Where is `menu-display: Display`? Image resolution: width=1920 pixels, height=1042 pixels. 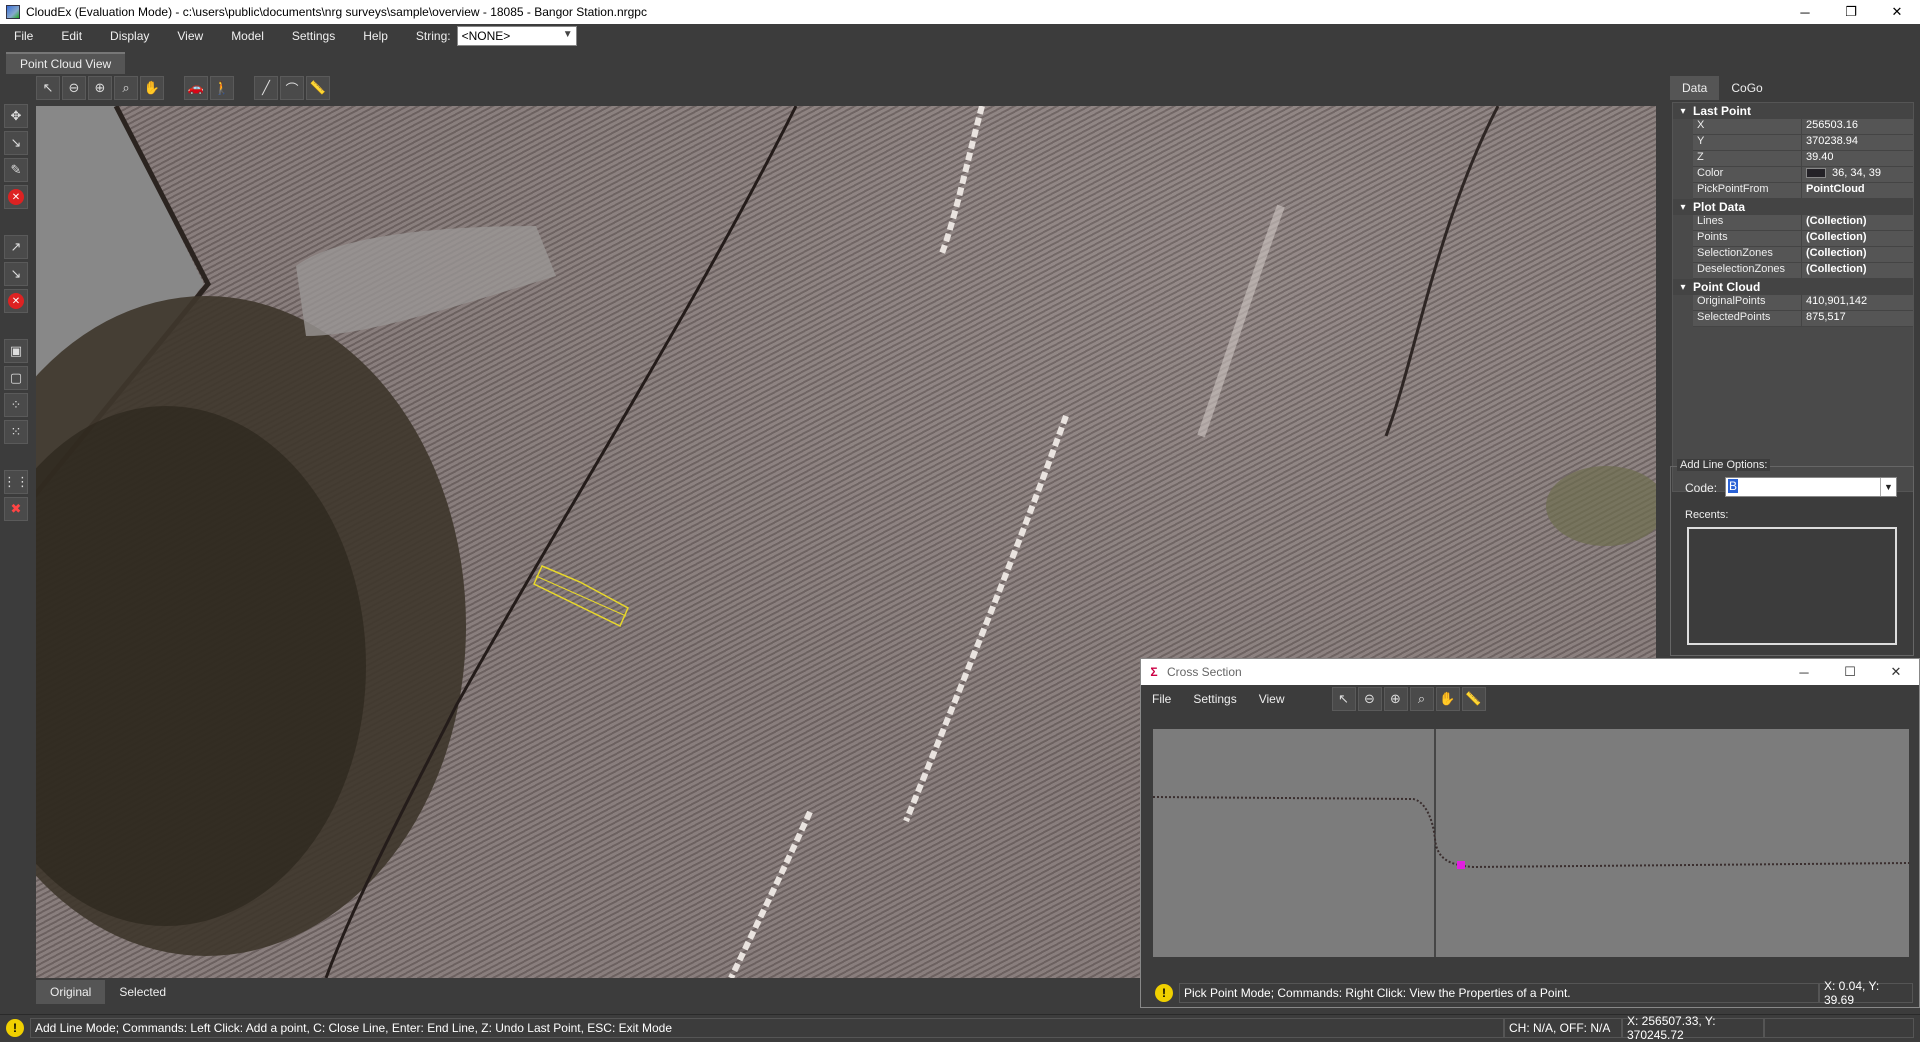 menu-display: Display is located at coordinates (129, 36).